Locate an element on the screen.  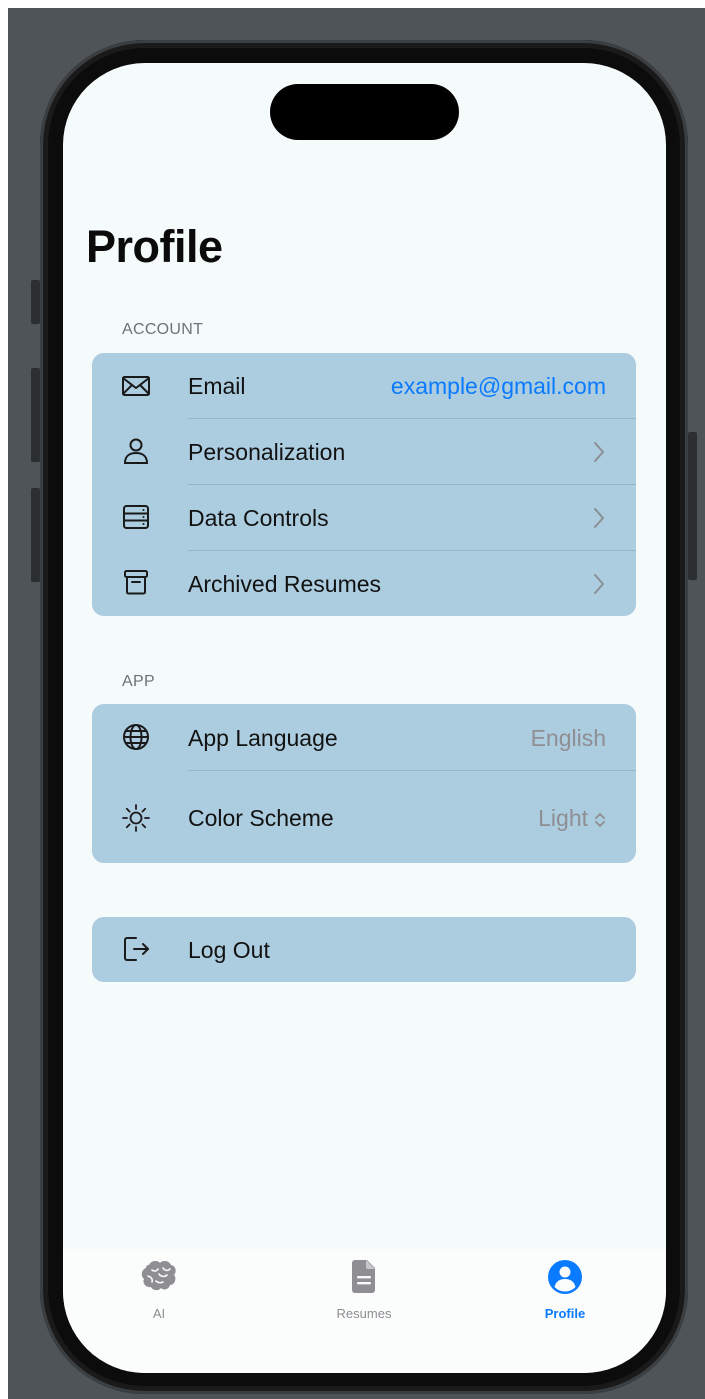
power-button is located at coordinates (692, 506).